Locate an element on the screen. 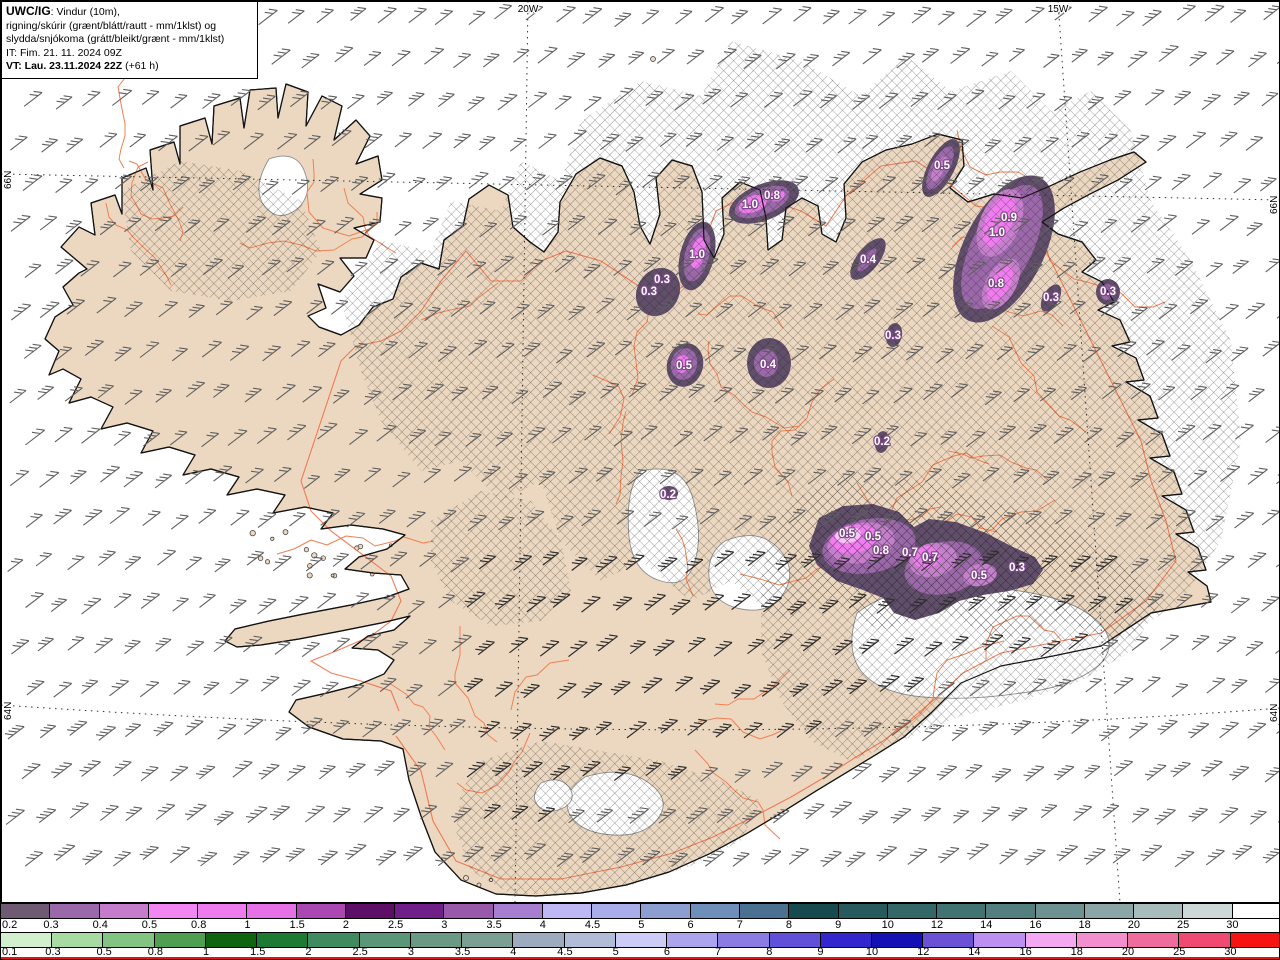 This screenshot has width=1280, height=960. scale-tick-label: 20 is located at coordinates (1128, 952).